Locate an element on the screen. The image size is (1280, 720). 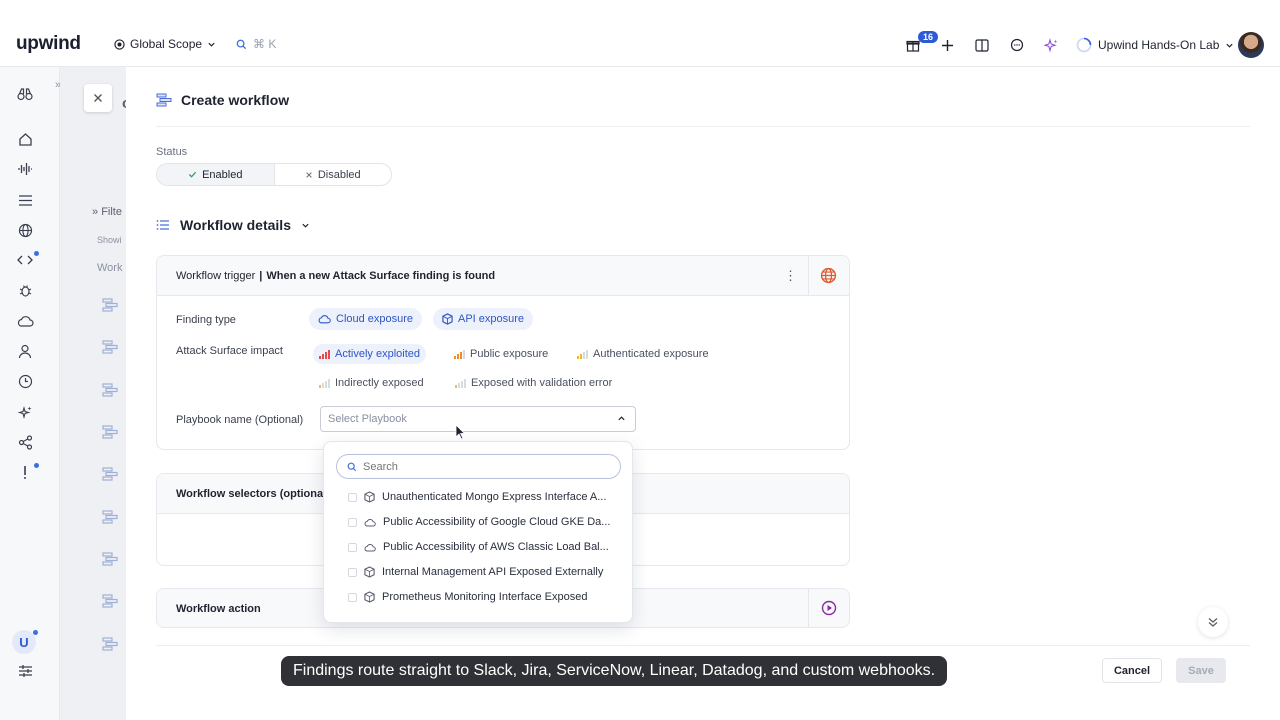
header-divider is located at coordinates (703, 126).